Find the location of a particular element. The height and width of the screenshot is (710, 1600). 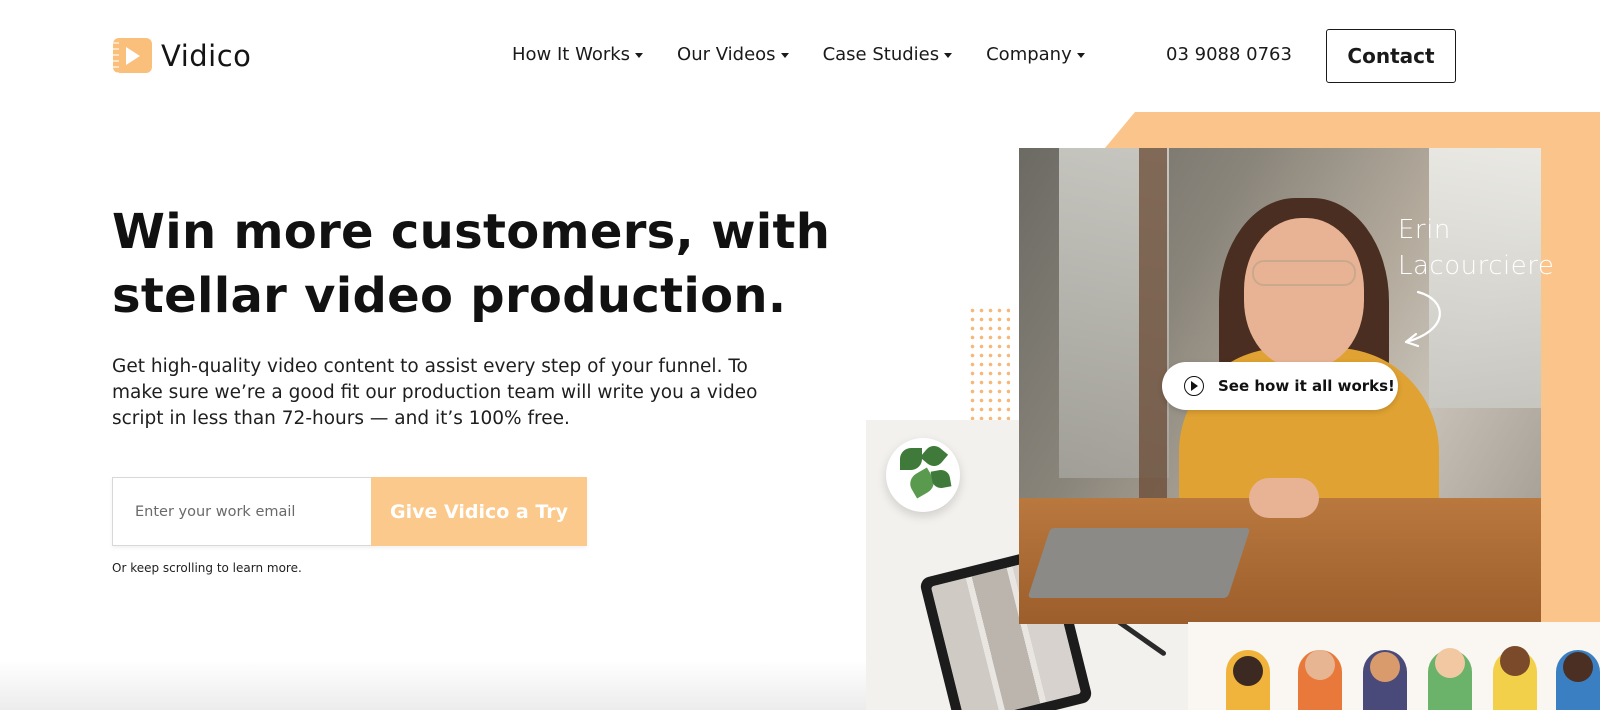

vidico-logo: Vidico is located at coordinates (182, 55).